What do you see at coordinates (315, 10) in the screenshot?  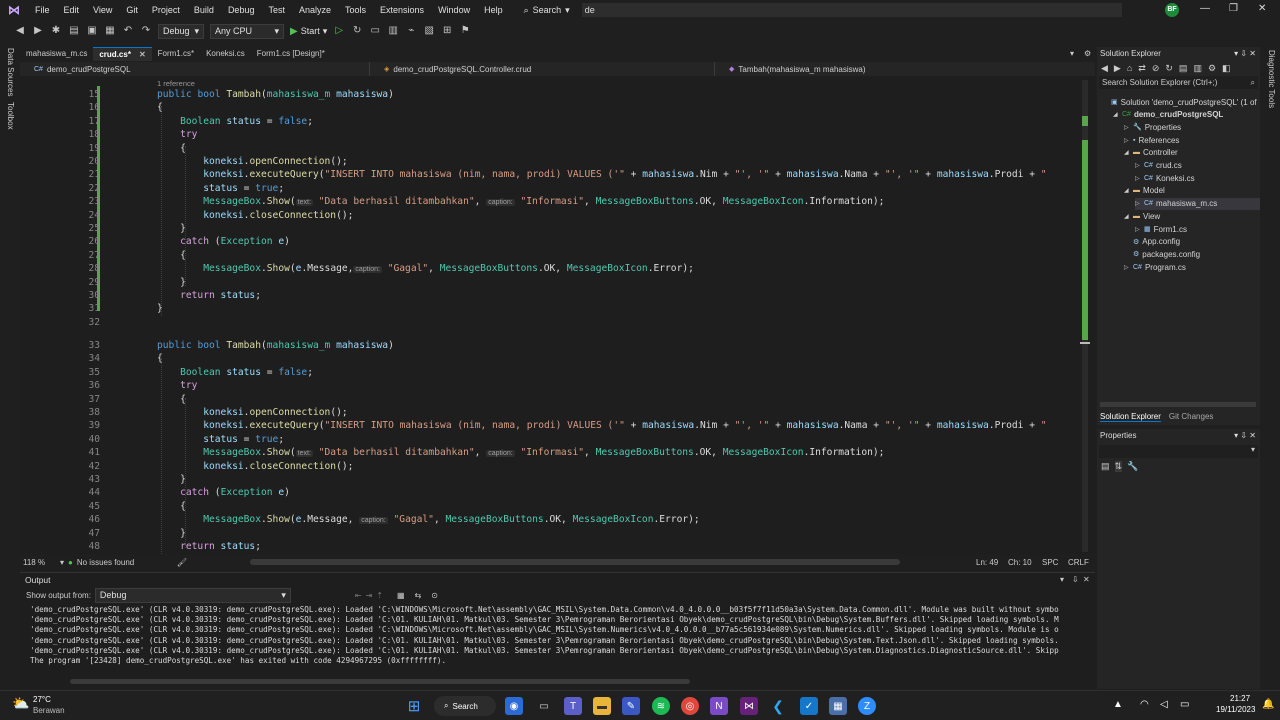 I see `menu-analyze: Analyze` at bounding box center [315, 10].